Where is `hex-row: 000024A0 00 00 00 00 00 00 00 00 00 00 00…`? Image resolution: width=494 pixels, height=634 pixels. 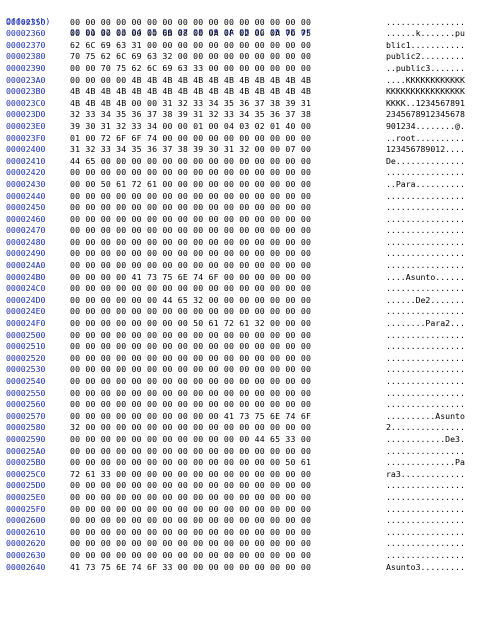
hex-row: 000024A0 00 00 00 00 00 00 00 00 00 00 00… is located at coordinates (247, 266).